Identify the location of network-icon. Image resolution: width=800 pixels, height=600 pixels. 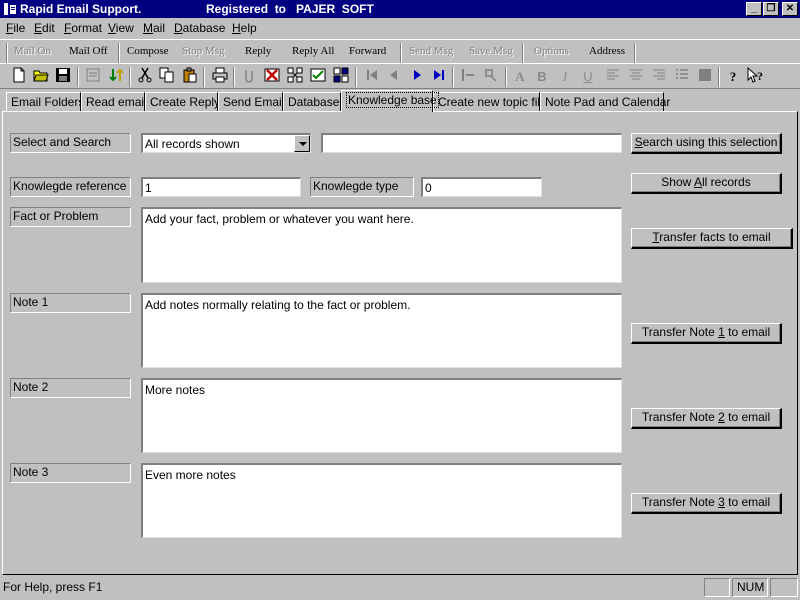
(295, 77).